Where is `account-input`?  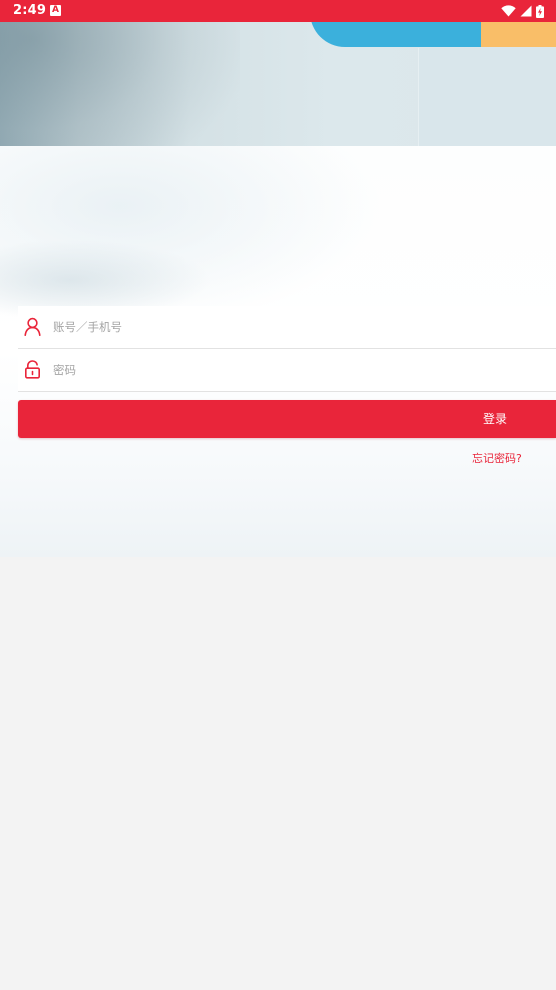
account-input is located at coordinates (293, 327).